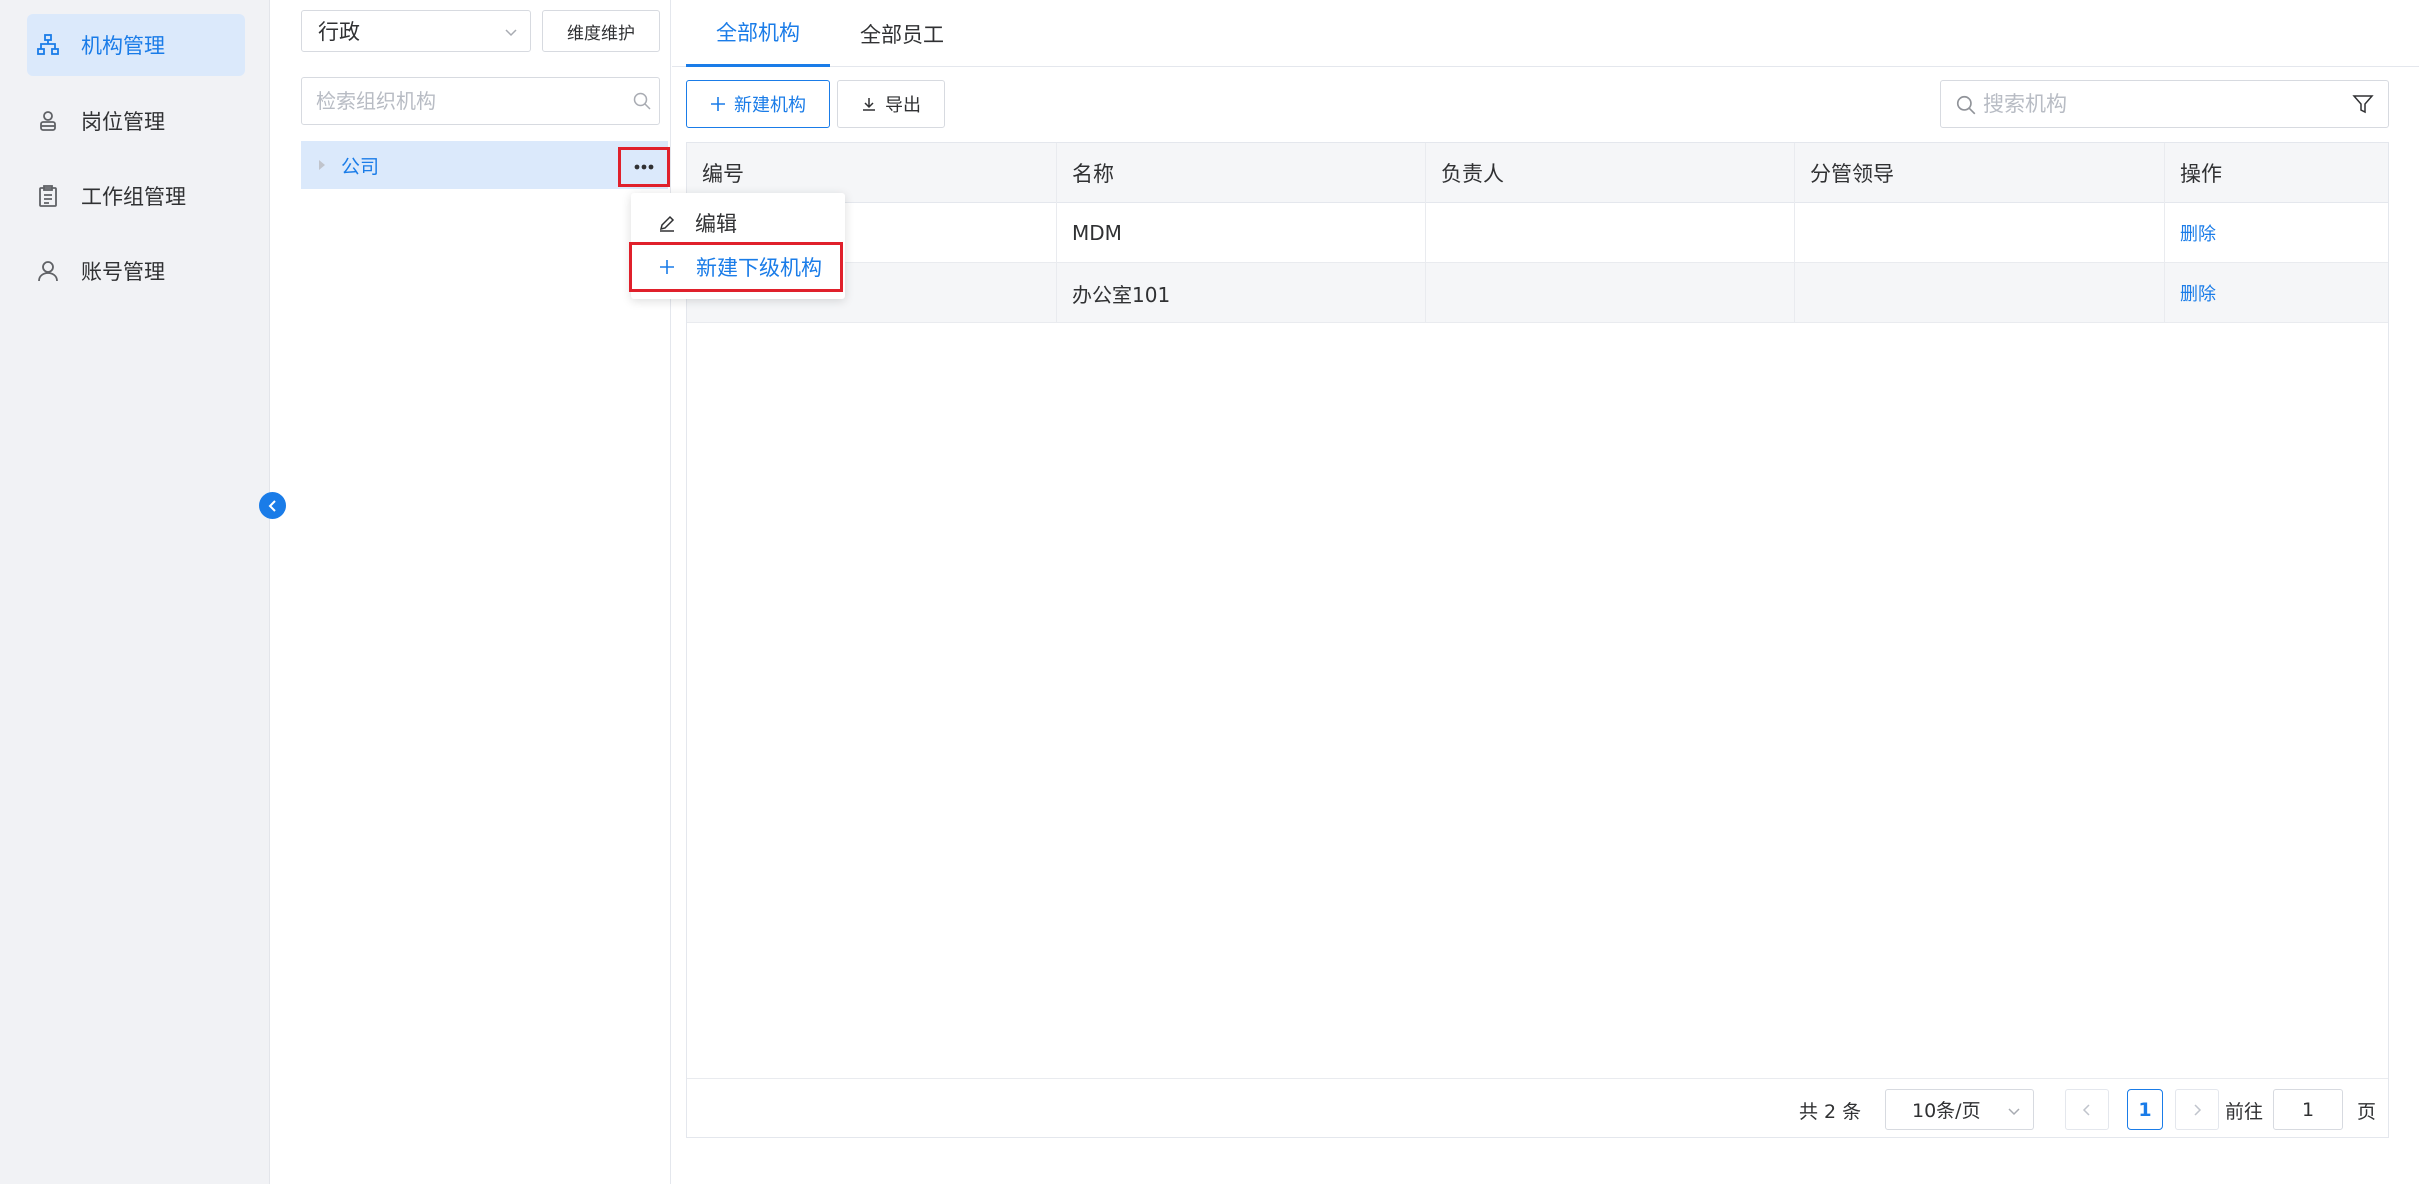 This screenshot has height=1184, width=2419. I want to click on context-menu-add-child: 新建下级机构, so click(736, 267).